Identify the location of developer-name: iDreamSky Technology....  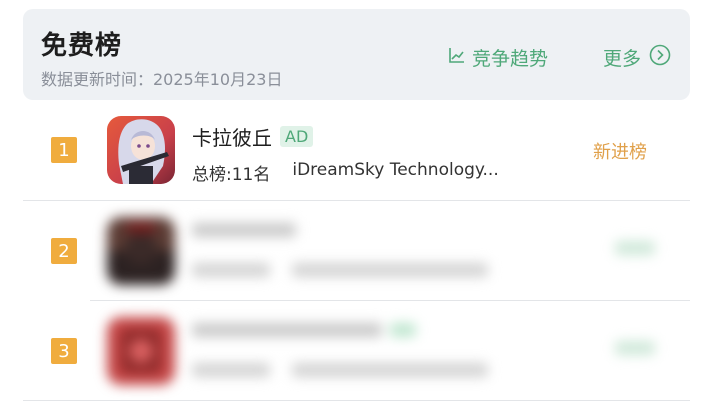
(395, 170).